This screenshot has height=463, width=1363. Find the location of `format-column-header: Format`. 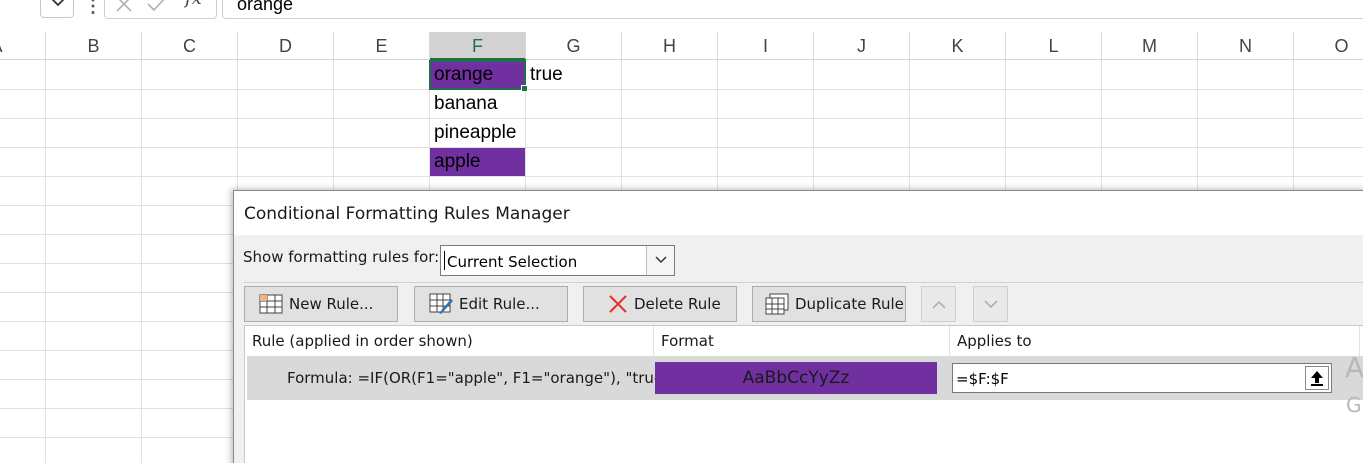

format-column-header: Format is located at coordinates (802, 341).